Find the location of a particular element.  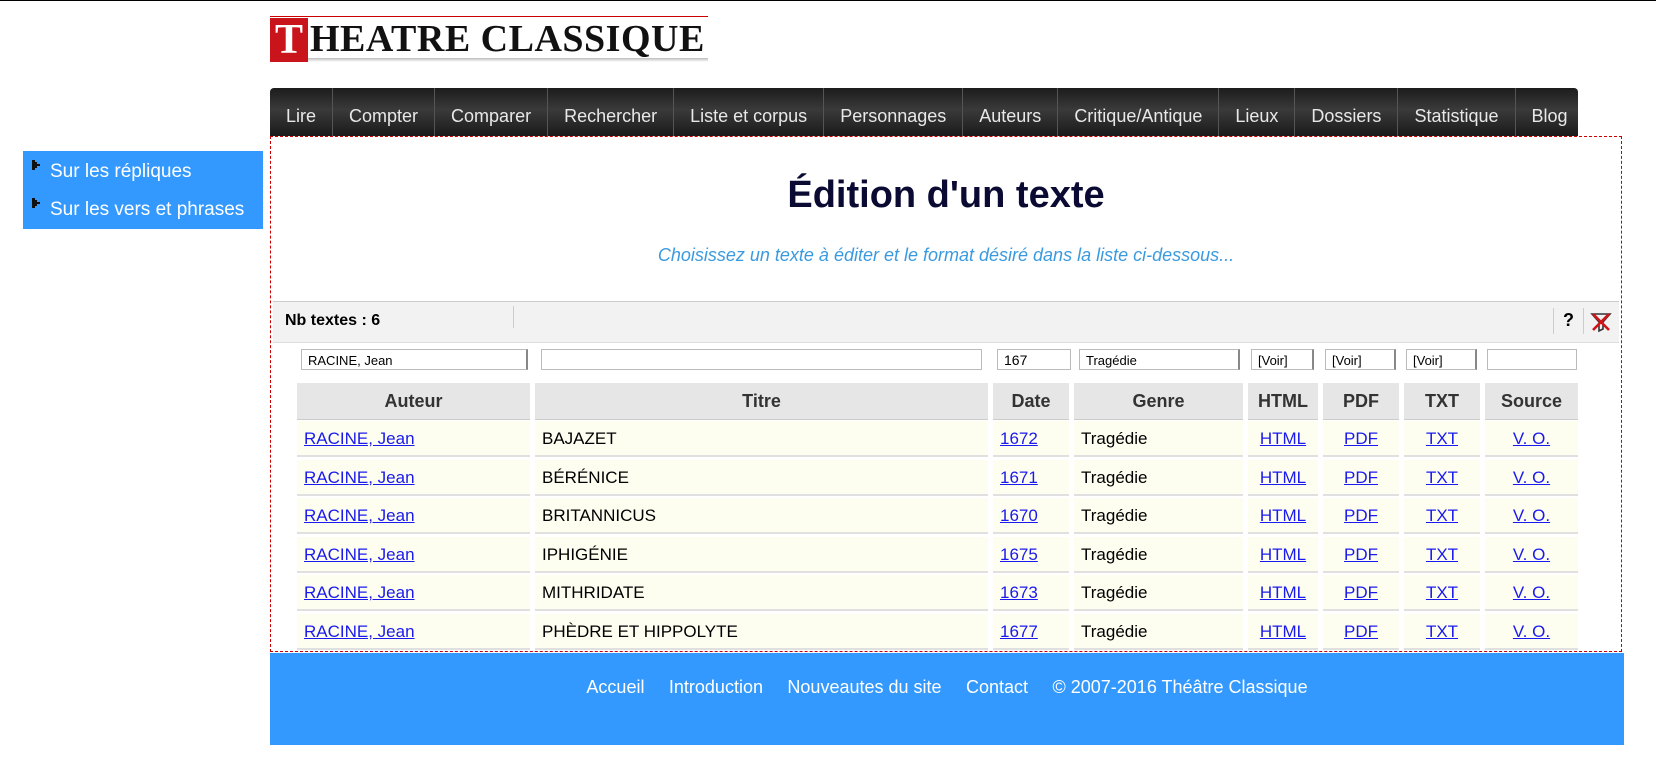

link-date: 1675 is located at coordinates (1019, 554).